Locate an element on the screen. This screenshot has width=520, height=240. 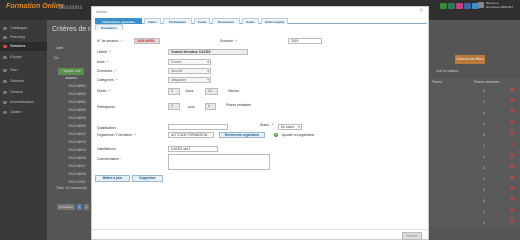
duree-hours-field: 14 is located at coordinates (211, 91).